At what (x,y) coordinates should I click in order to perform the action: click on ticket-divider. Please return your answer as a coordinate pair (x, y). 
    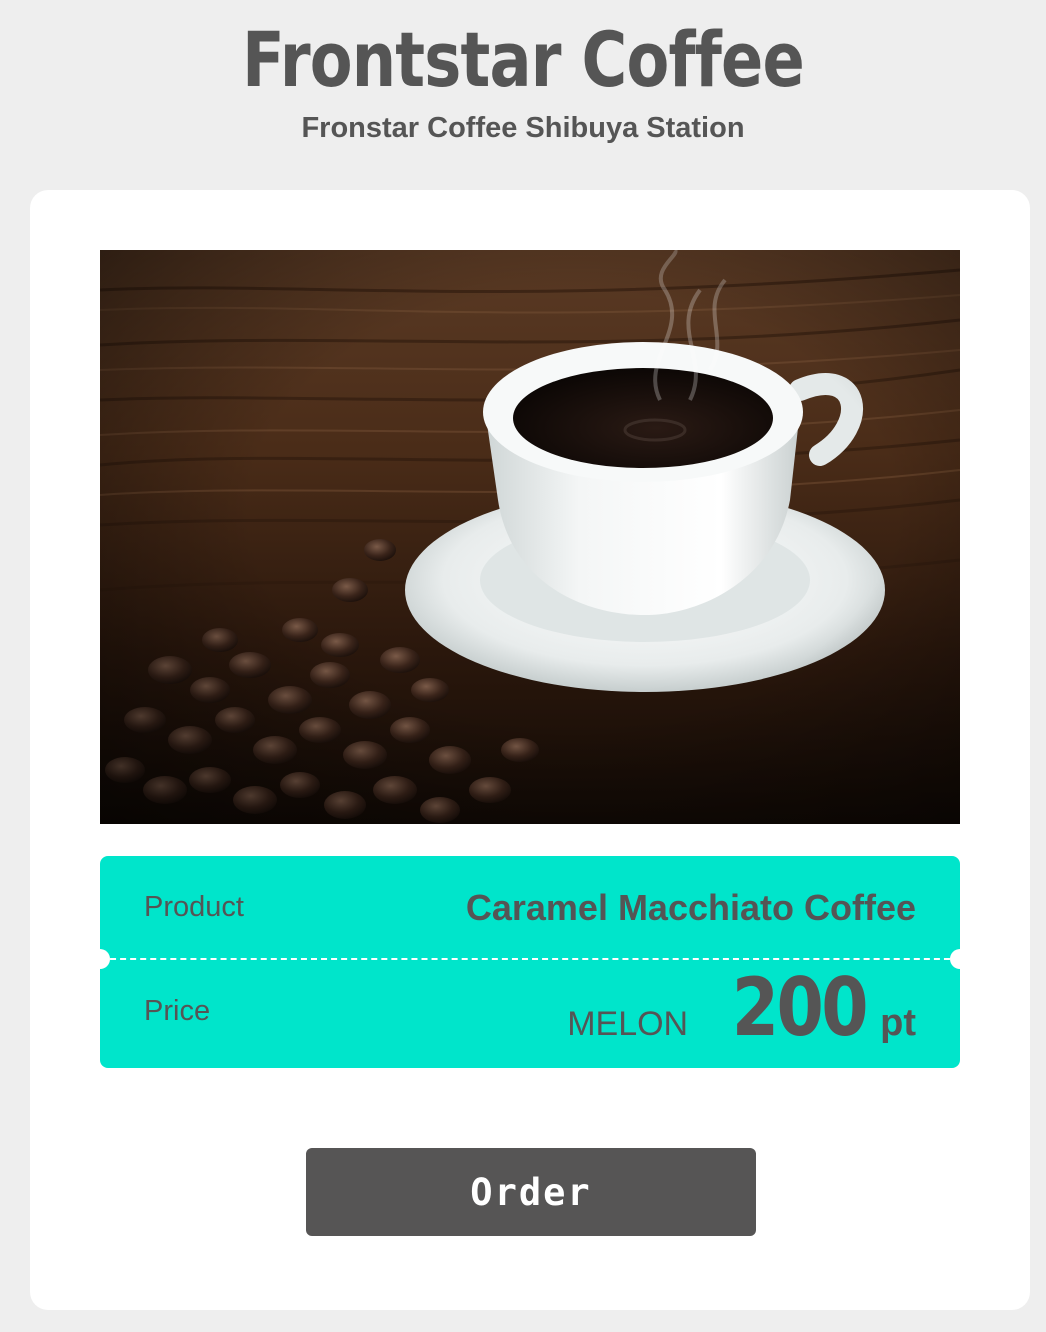
    Looking at the image, I should click on (530, 959).